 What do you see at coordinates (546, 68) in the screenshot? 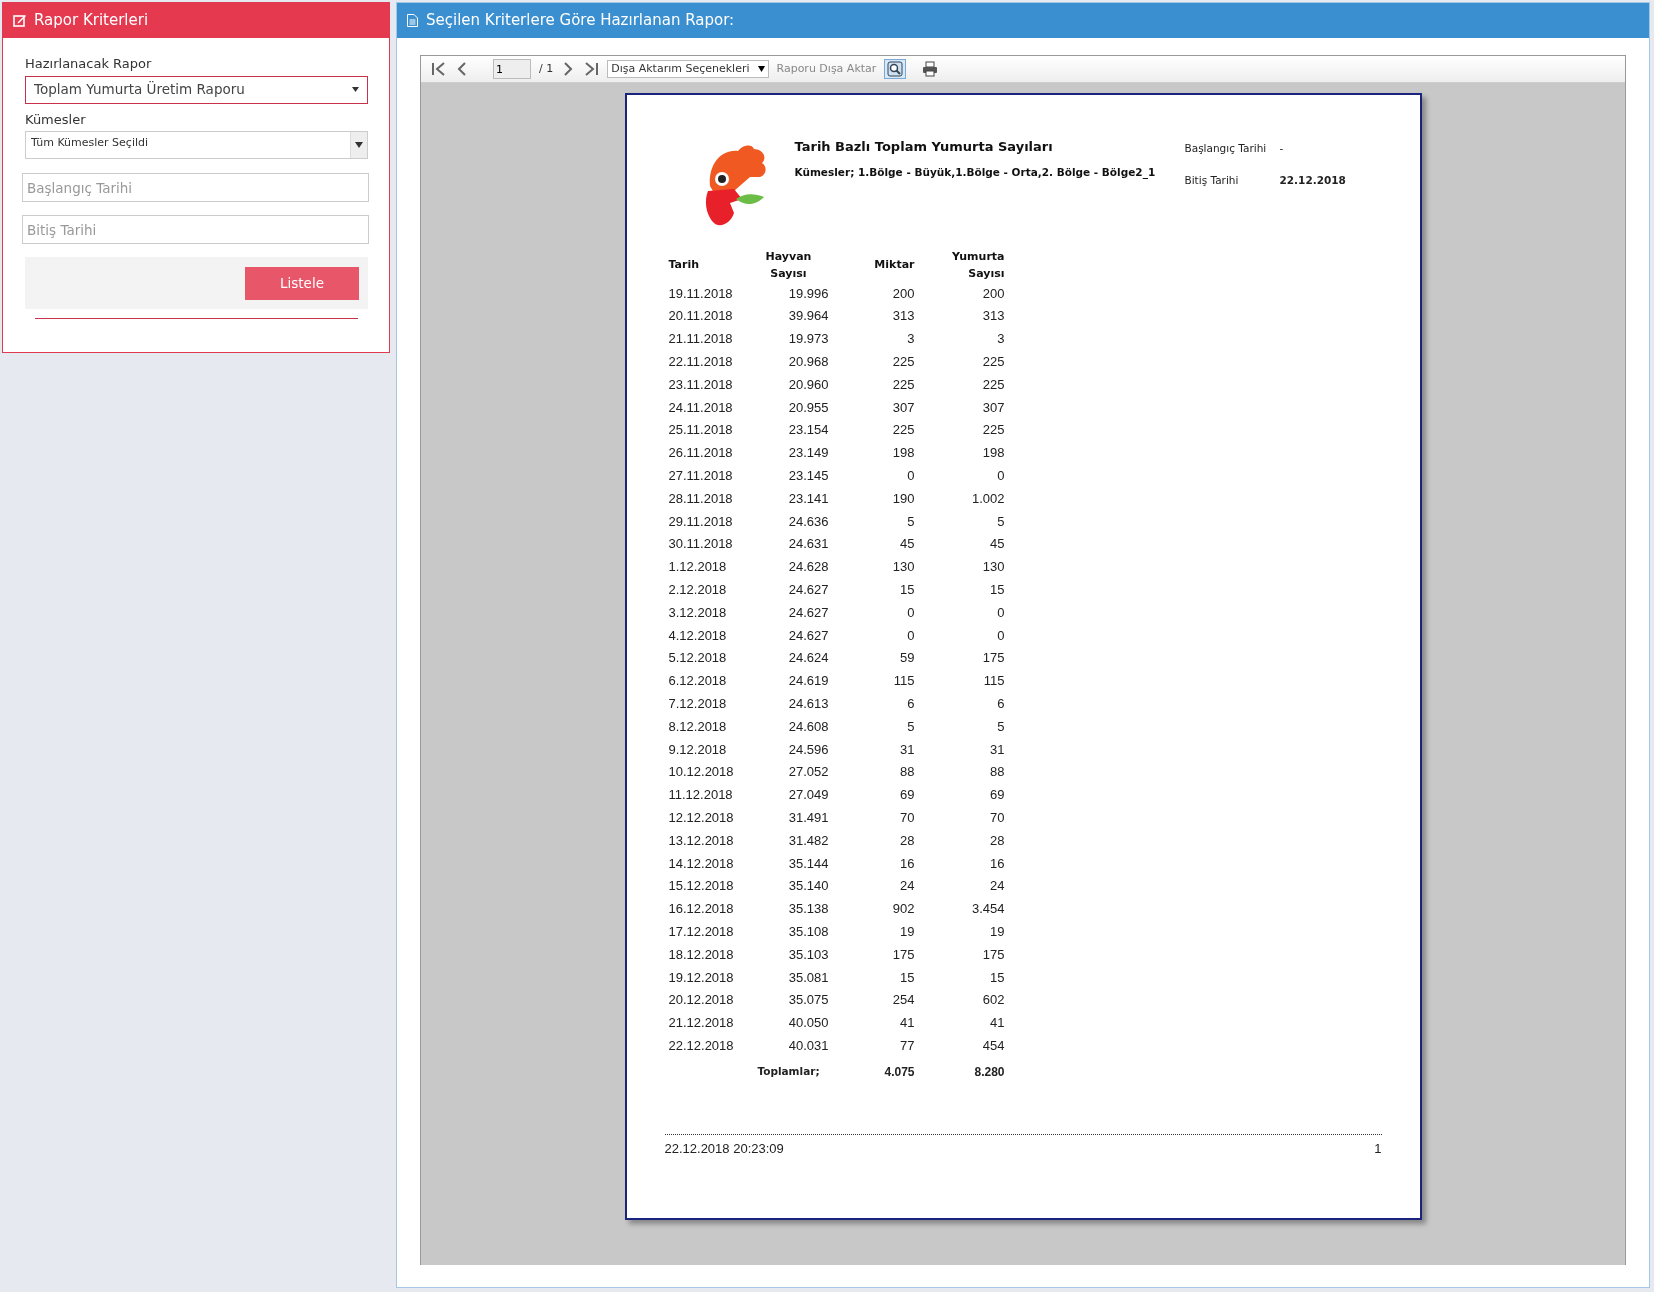
I see `page-count: / 1` at bounding box center [546, 68].